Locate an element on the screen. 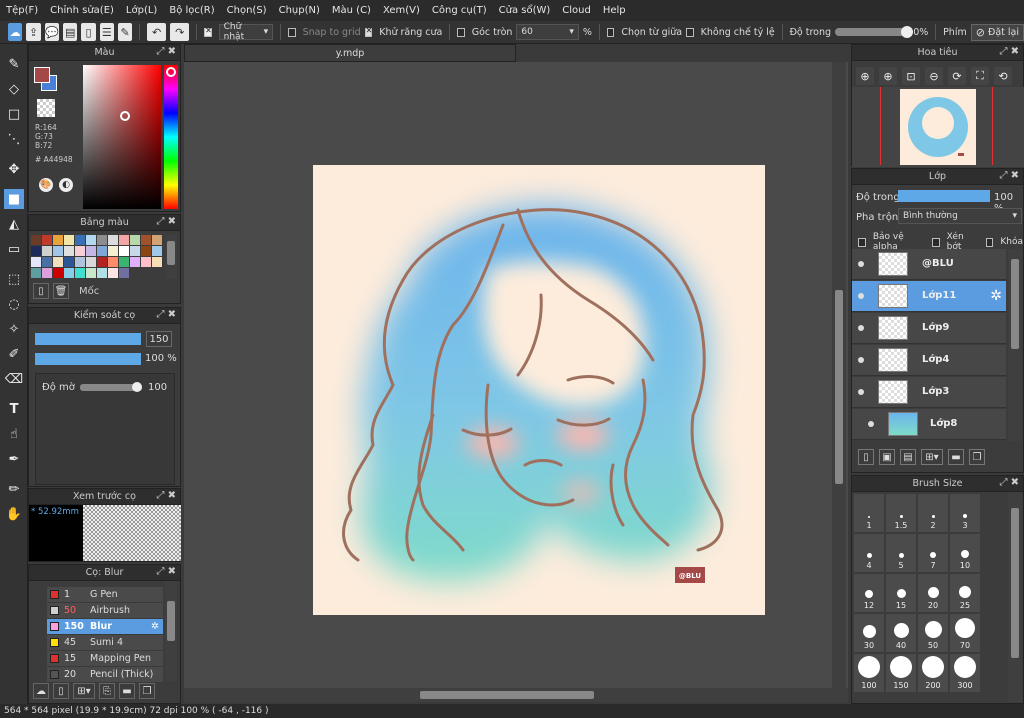  brush-list-scrollbar is located at coordinates (171, 631).